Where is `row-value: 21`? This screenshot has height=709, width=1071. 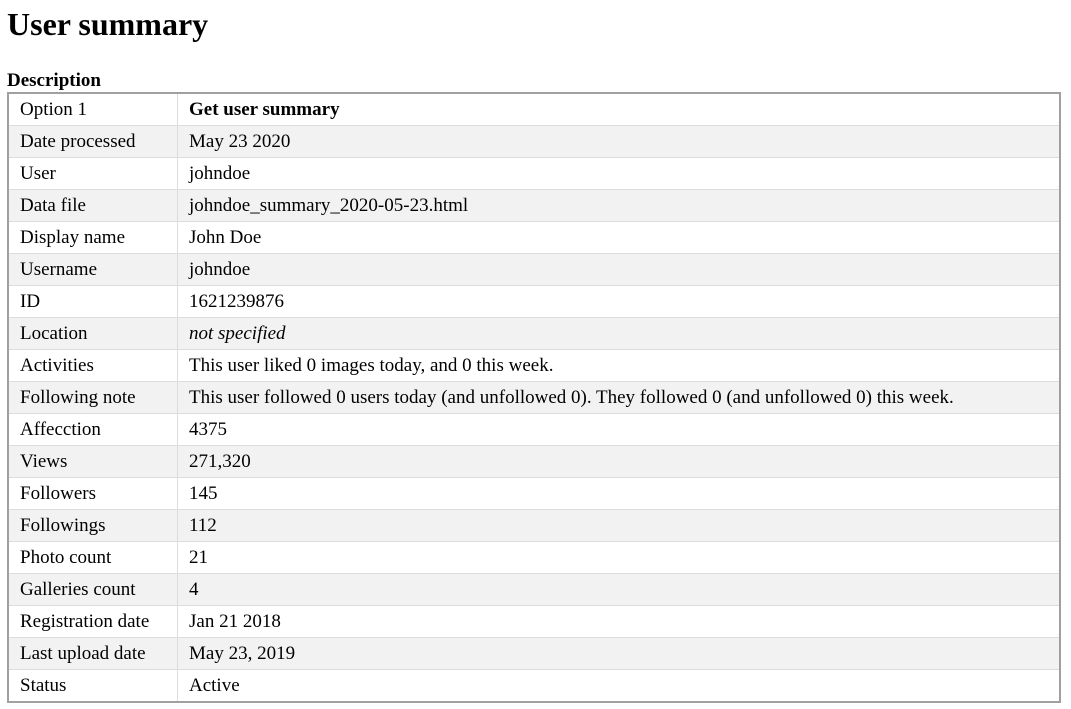 row-value: 21 is located at coordinates (618, 558).